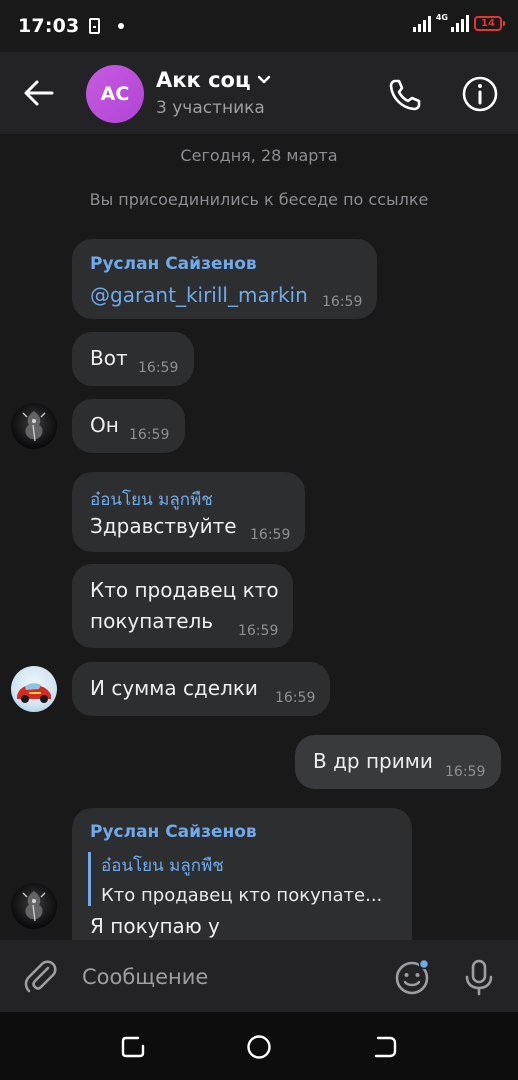 The image size is (518, 1080). What do you see at coordinates (182, 606) in the screenshot?
I see `message-bubble: Кто продавец кто покупатель 16:59` at bounding box center [182, 606].